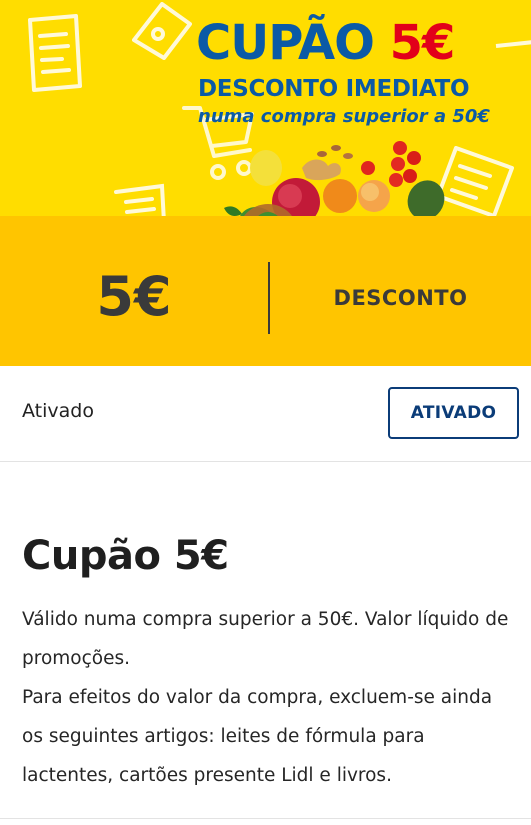 This screenshot has height=825, width=531. What do you see at coordinates (162, 31) in the screenshot?
I see `ticket-icon` at bounding box center [162, 31].